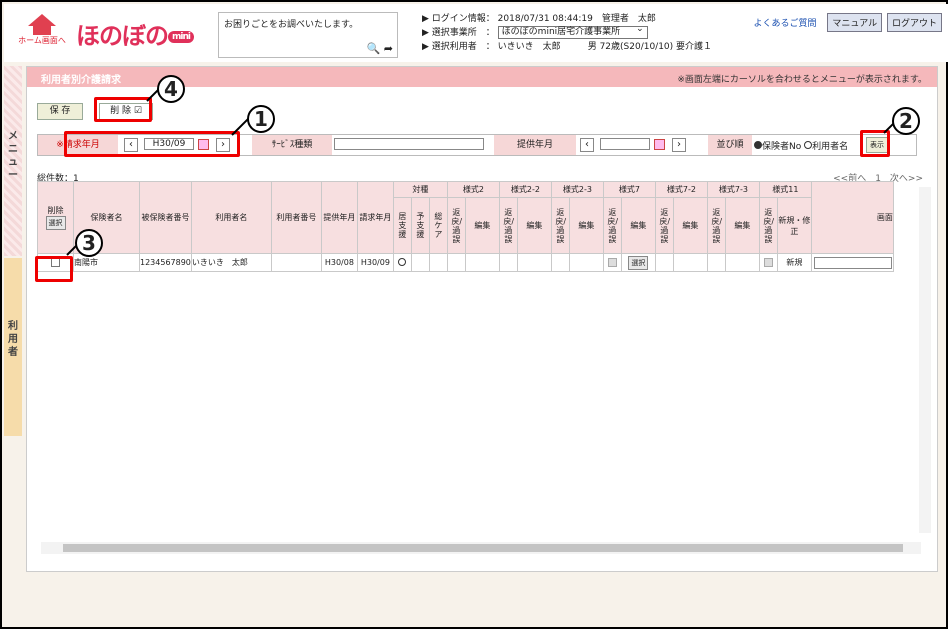  What do you see at coordinates (801, 145) in the screenshot?
I see `sort-options: 保険者No 利用者名` at bounding box center [801, 145].